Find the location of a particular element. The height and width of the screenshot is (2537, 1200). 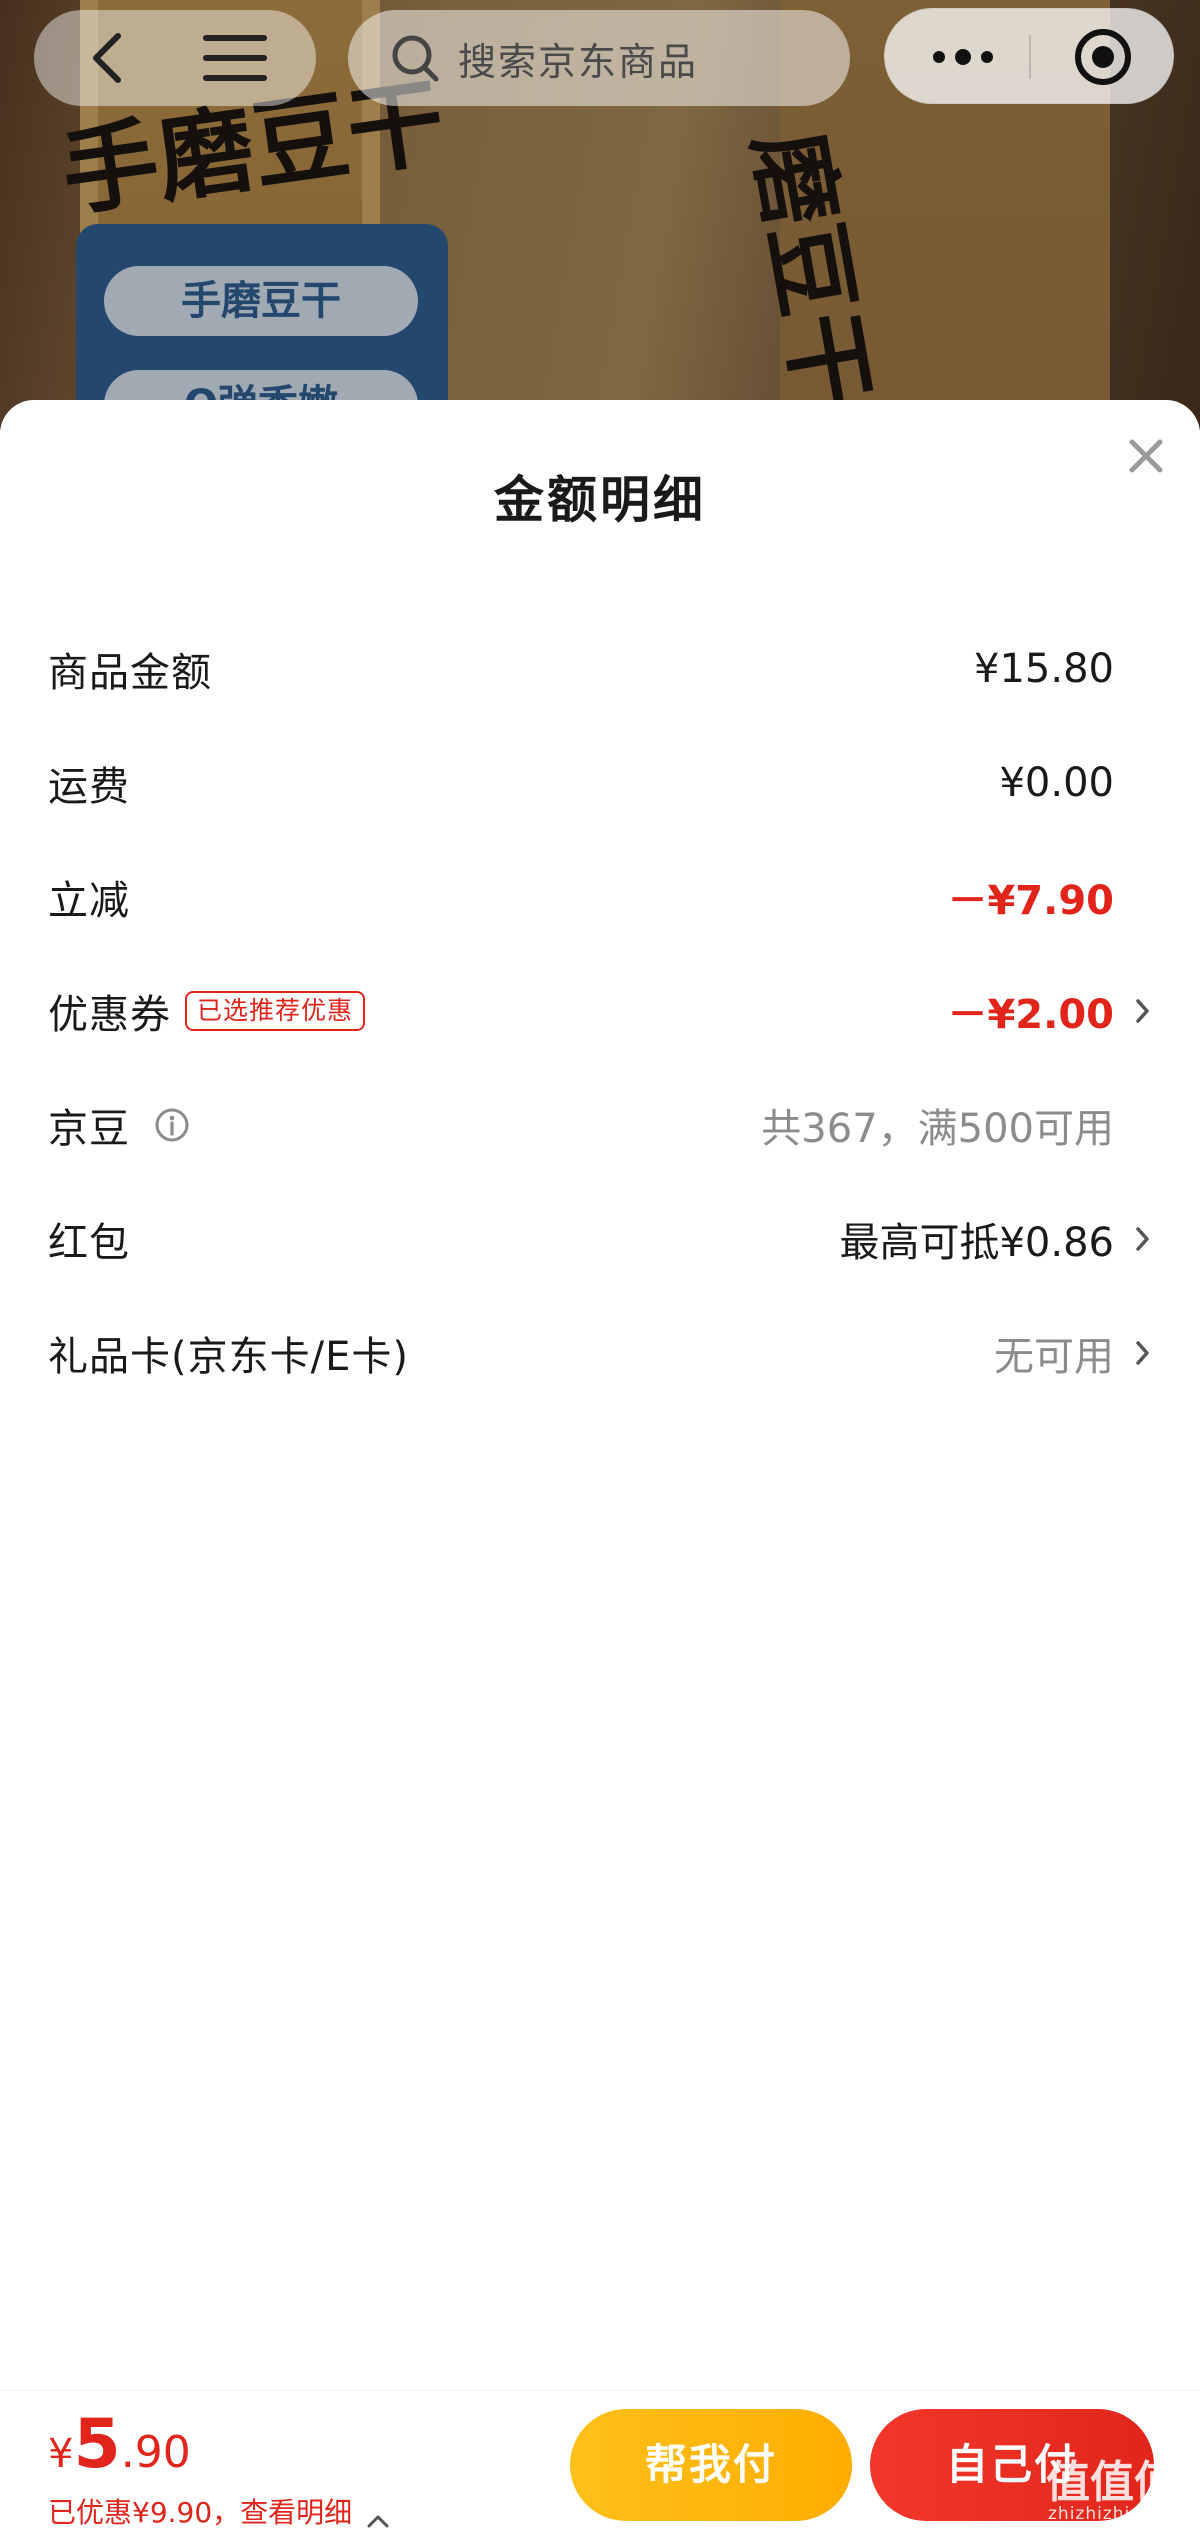

watermark-text: 值值值 is located at coordinates (1112, 2482).